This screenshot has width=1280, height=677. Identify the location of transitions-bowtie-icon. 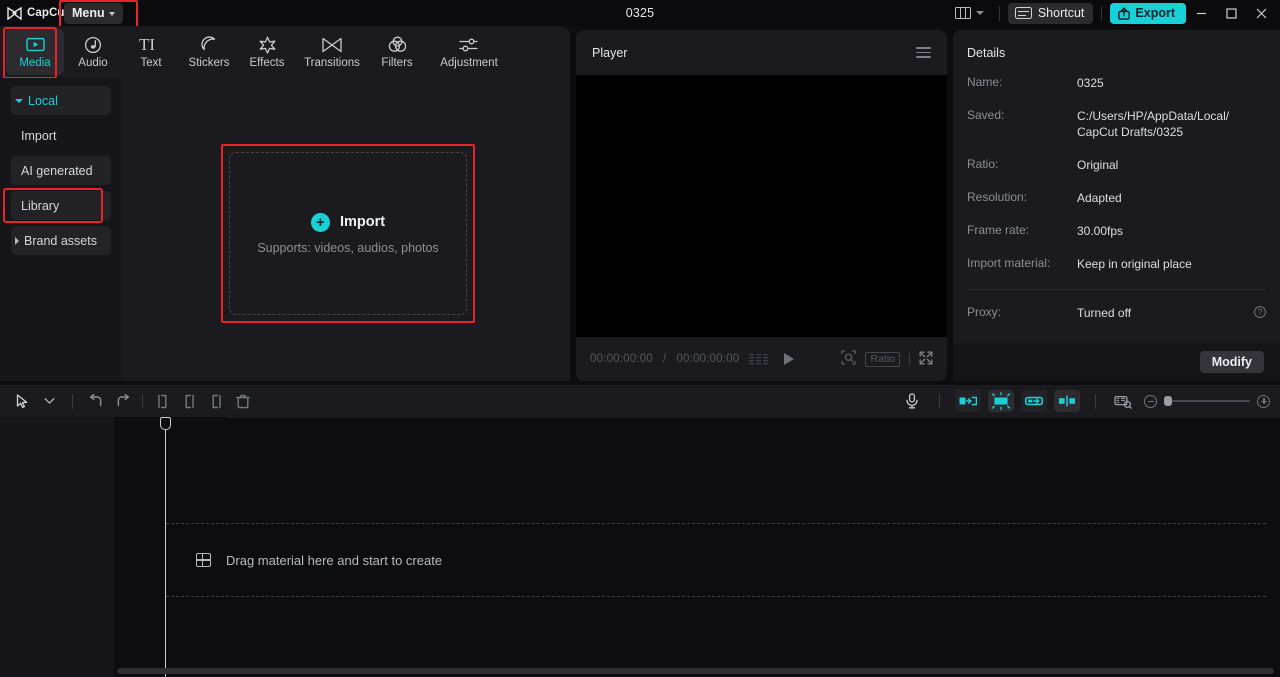
(332, 44).